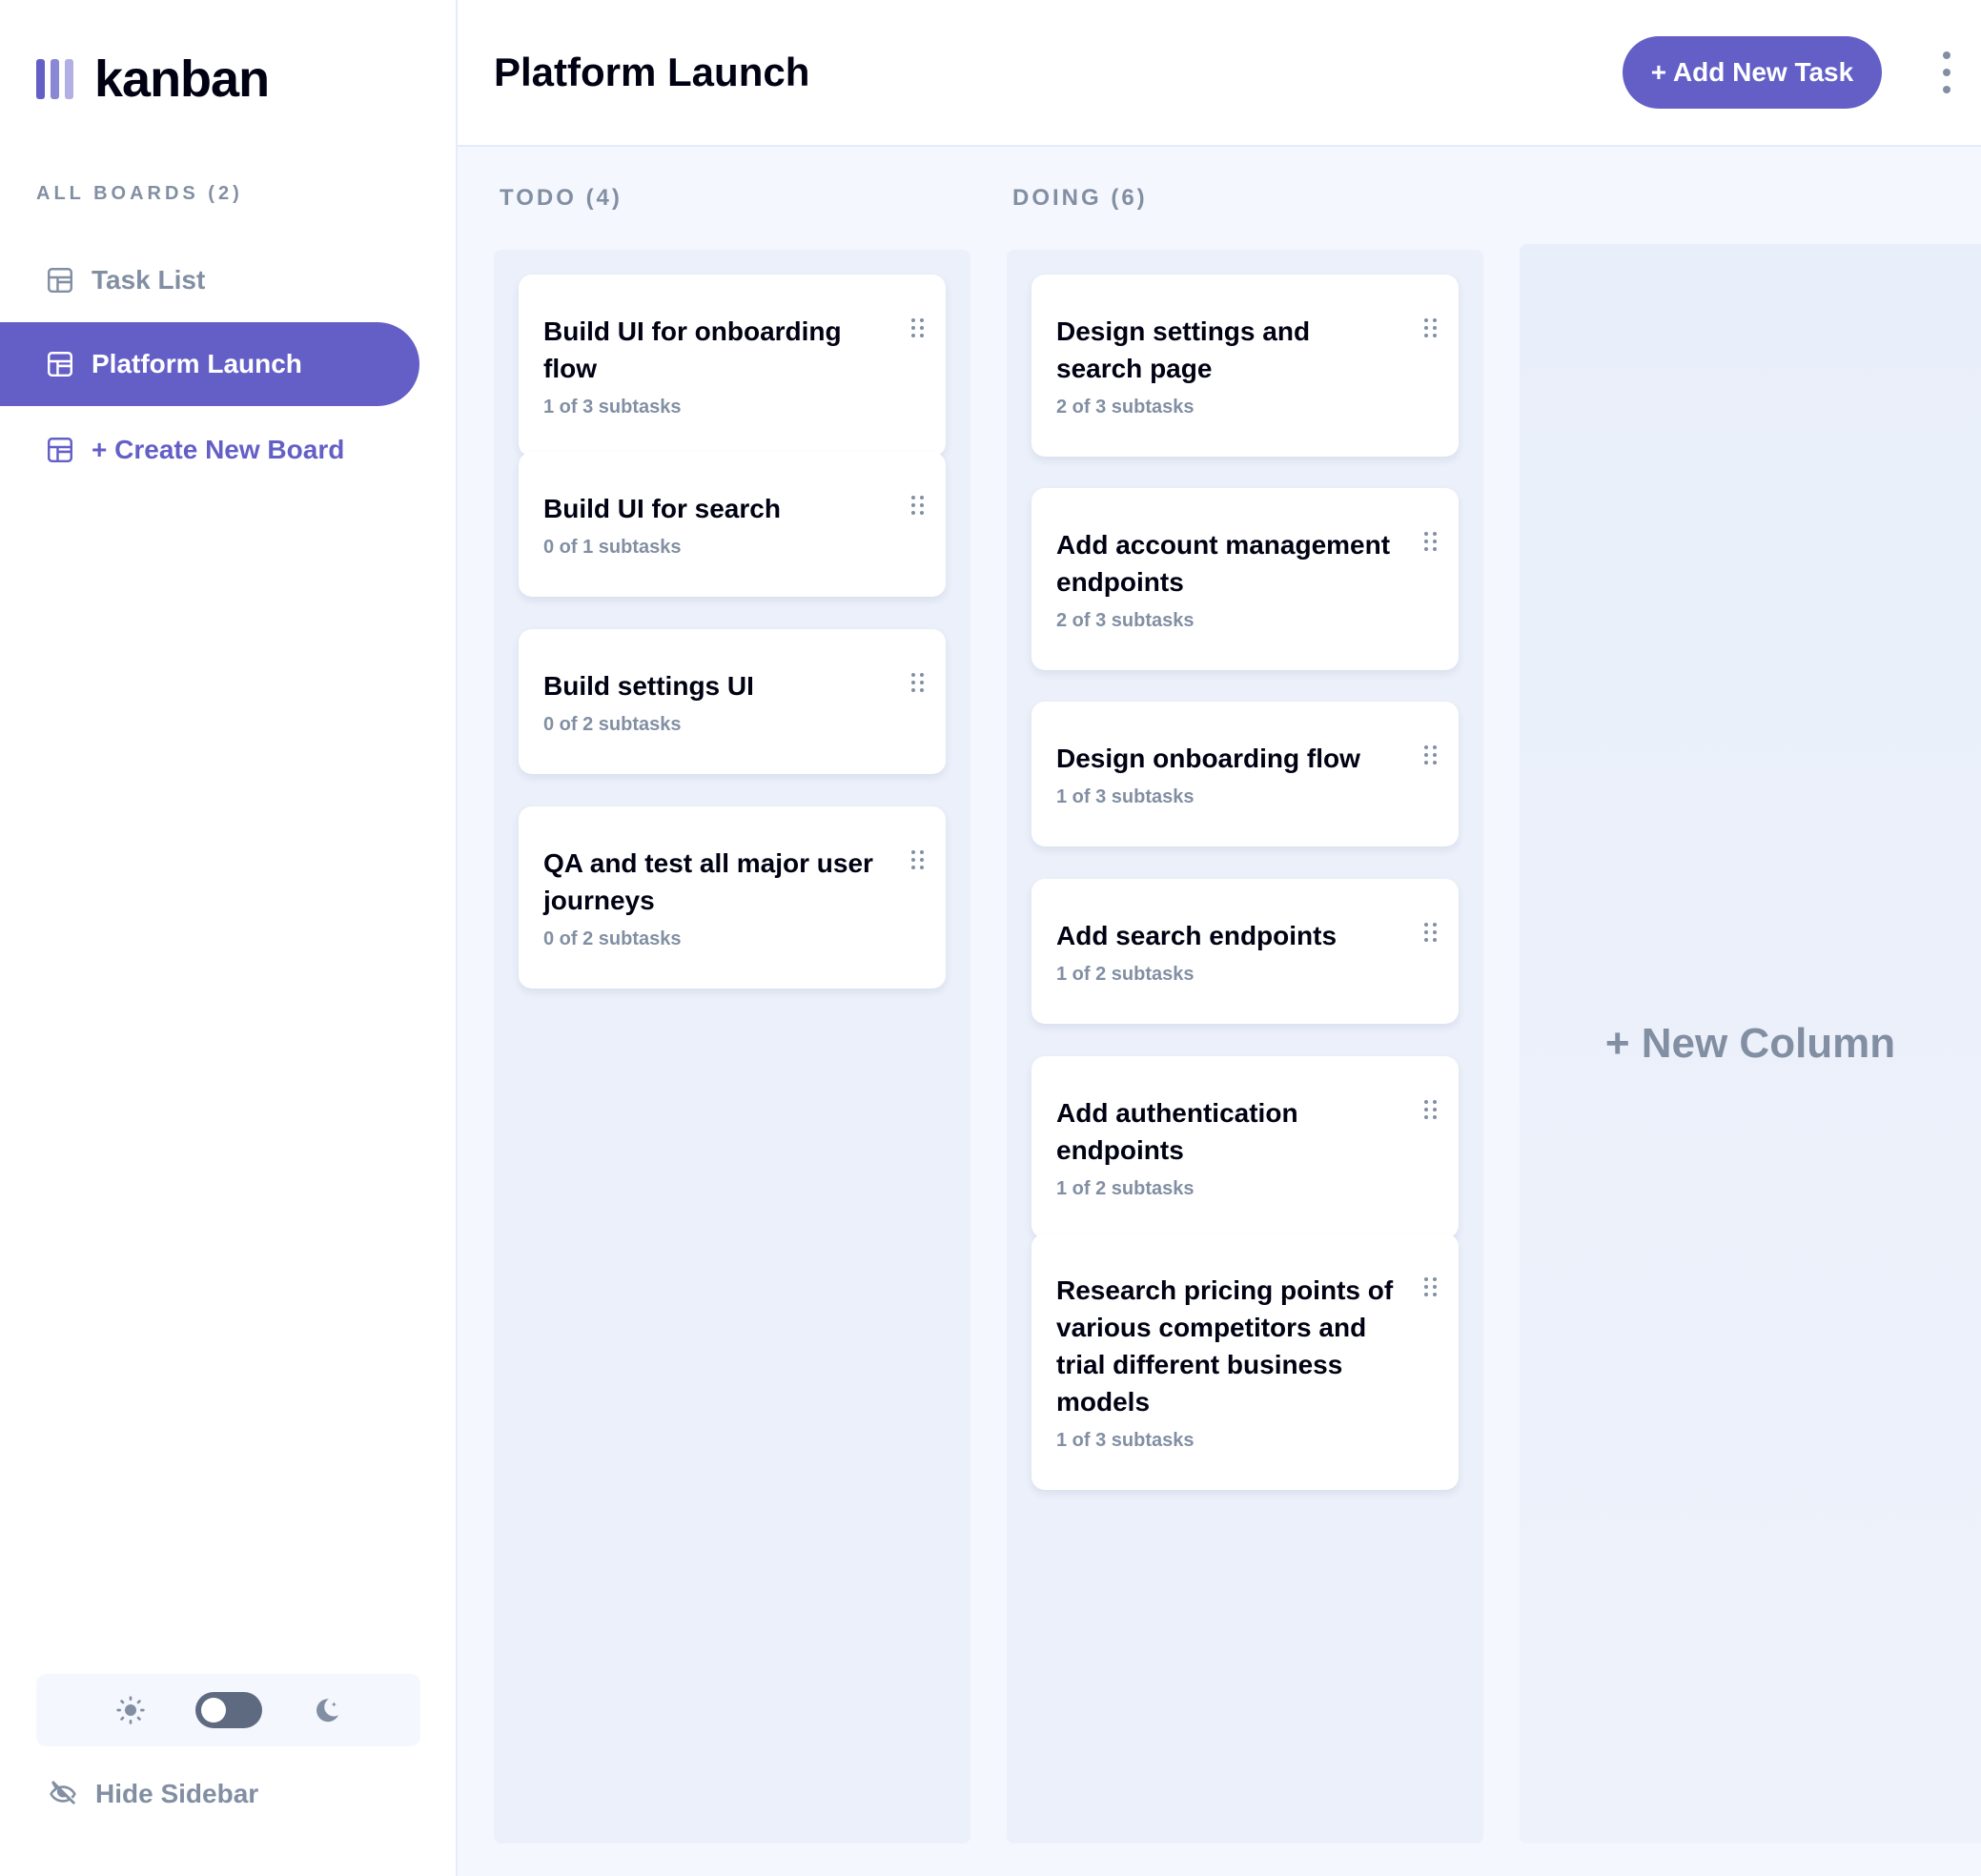  Describe the element at coordinates (139, 193) in the screenshot. I see `boards-heading: ALL BOARDS (2)` at that location.